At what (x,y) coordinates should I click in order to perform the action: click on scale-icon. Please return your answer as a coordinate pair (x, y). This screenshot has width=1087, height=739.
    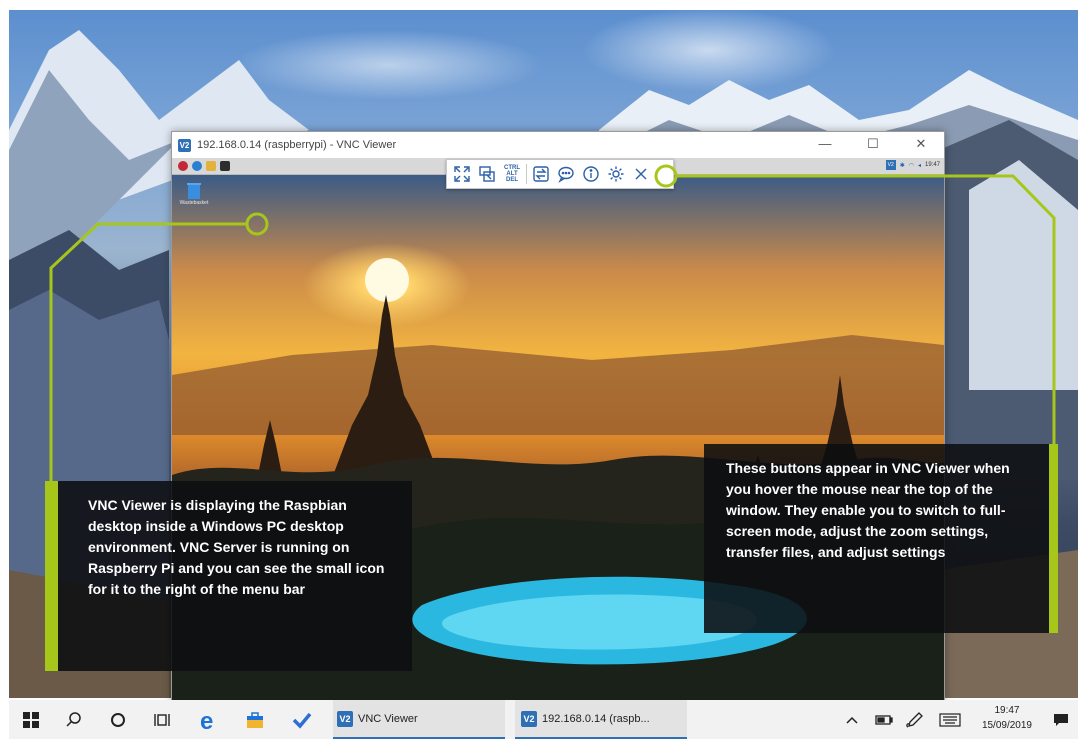
    Looking at the image, I should click on (487, 174).